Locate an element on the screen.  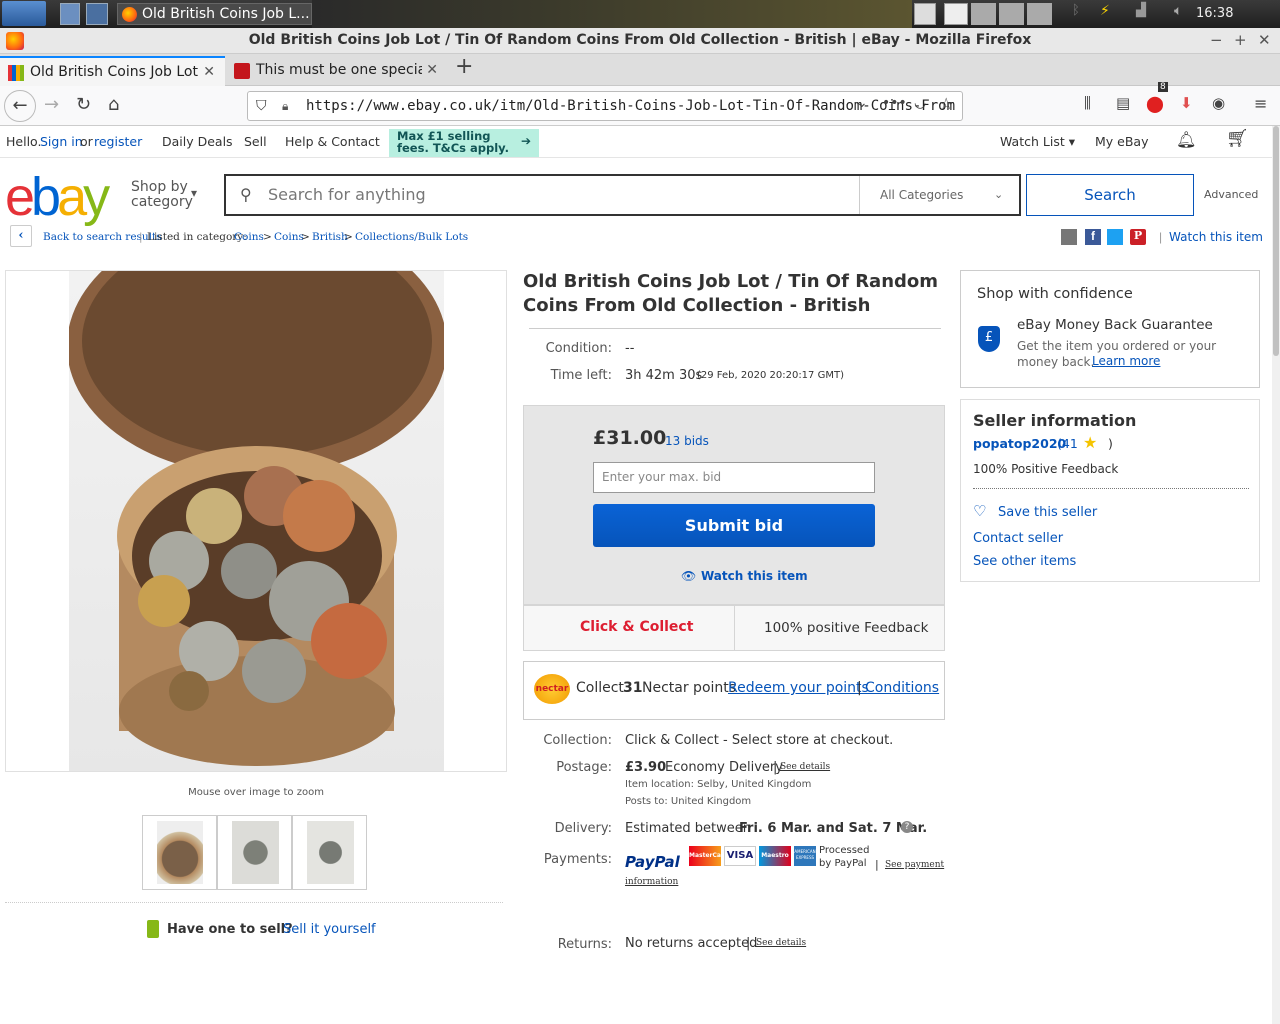
breadcrumb-item-coins-2: Coins is located at coordinates (289, 237).